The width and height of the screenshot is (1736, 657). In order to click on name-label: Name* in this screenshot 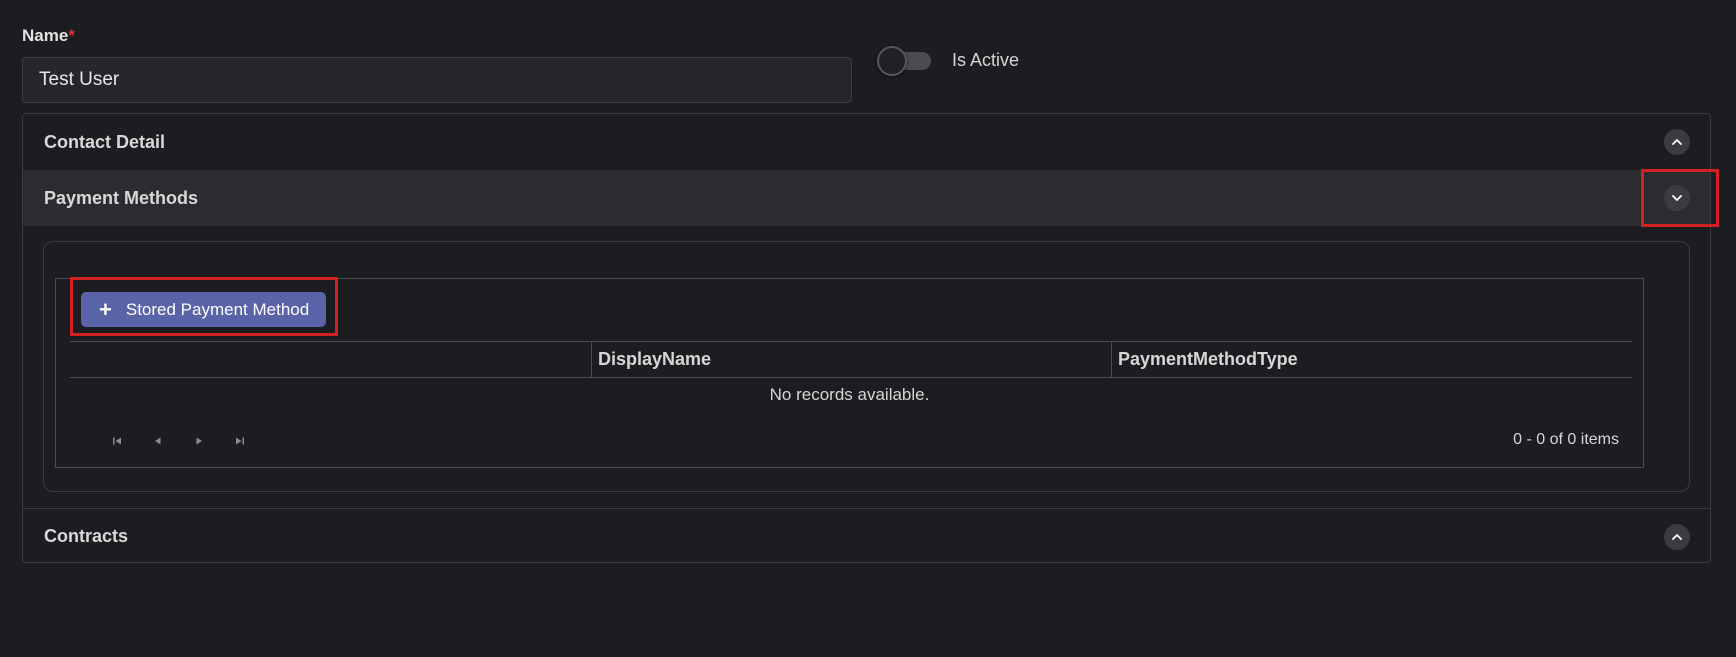, I will do `click(48, 36)`.